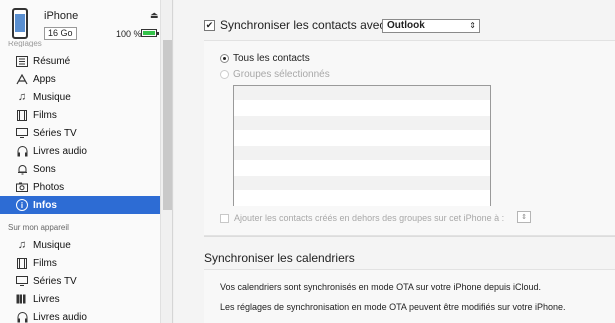 The image size is (615, 323). Describe the element at coordinates (25, 44) in the screenshot. I see `settings-heading: Réglages` at that location.